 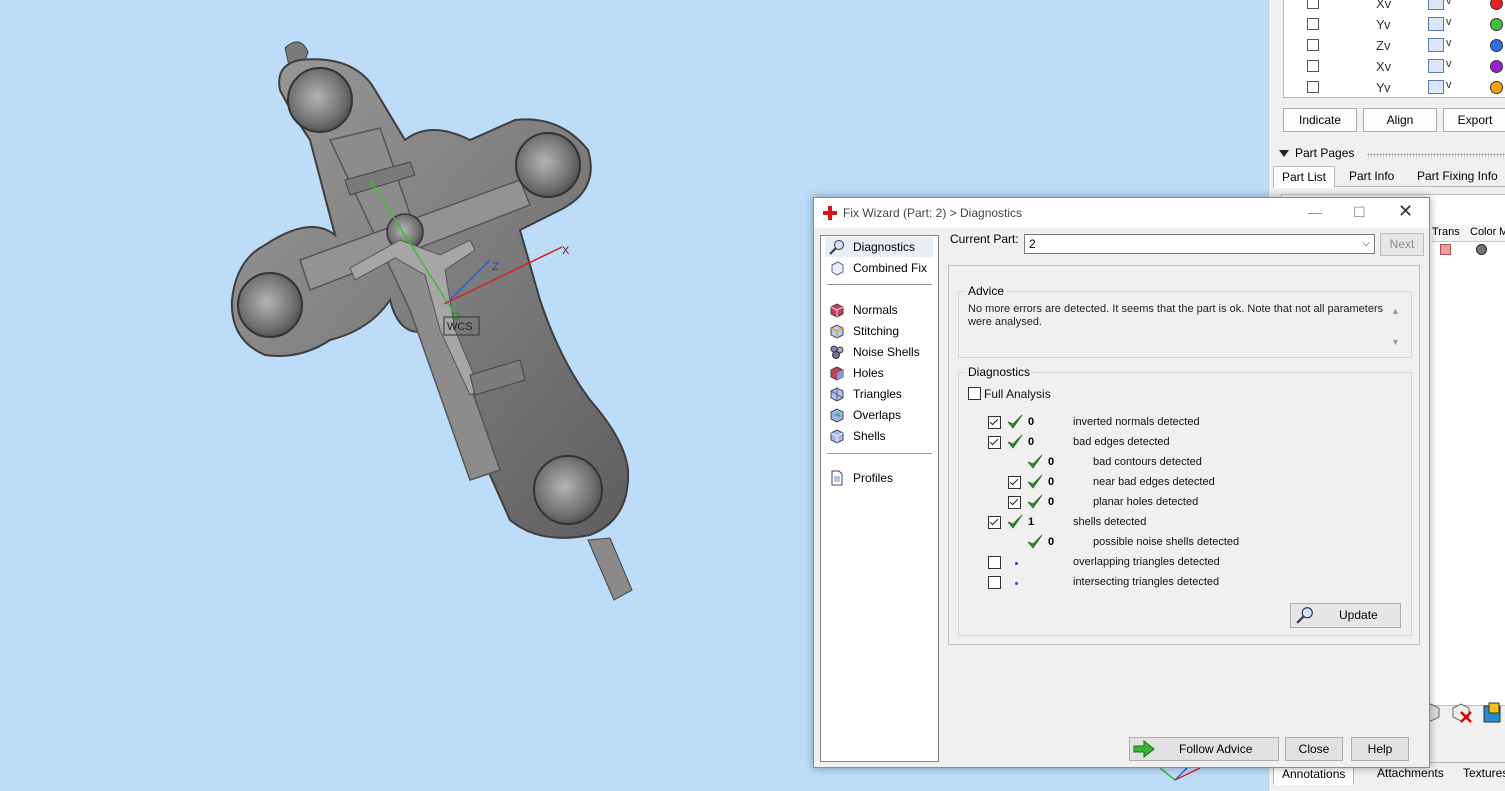 I want to click on tab-textures: Textures, so click(x=1480, y=773).